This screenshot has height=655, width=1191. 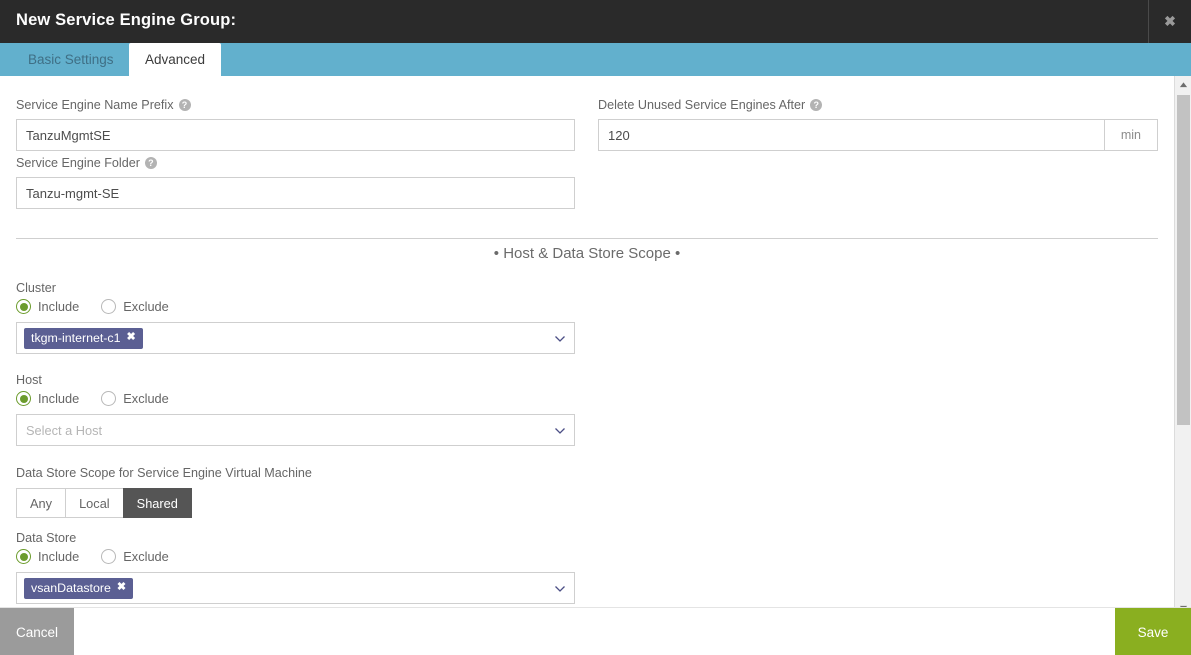 What do you see at coordinates (36, 288) in the screenshot?
I see `cluster-label: Cluster` at bounding box center [36, 288].